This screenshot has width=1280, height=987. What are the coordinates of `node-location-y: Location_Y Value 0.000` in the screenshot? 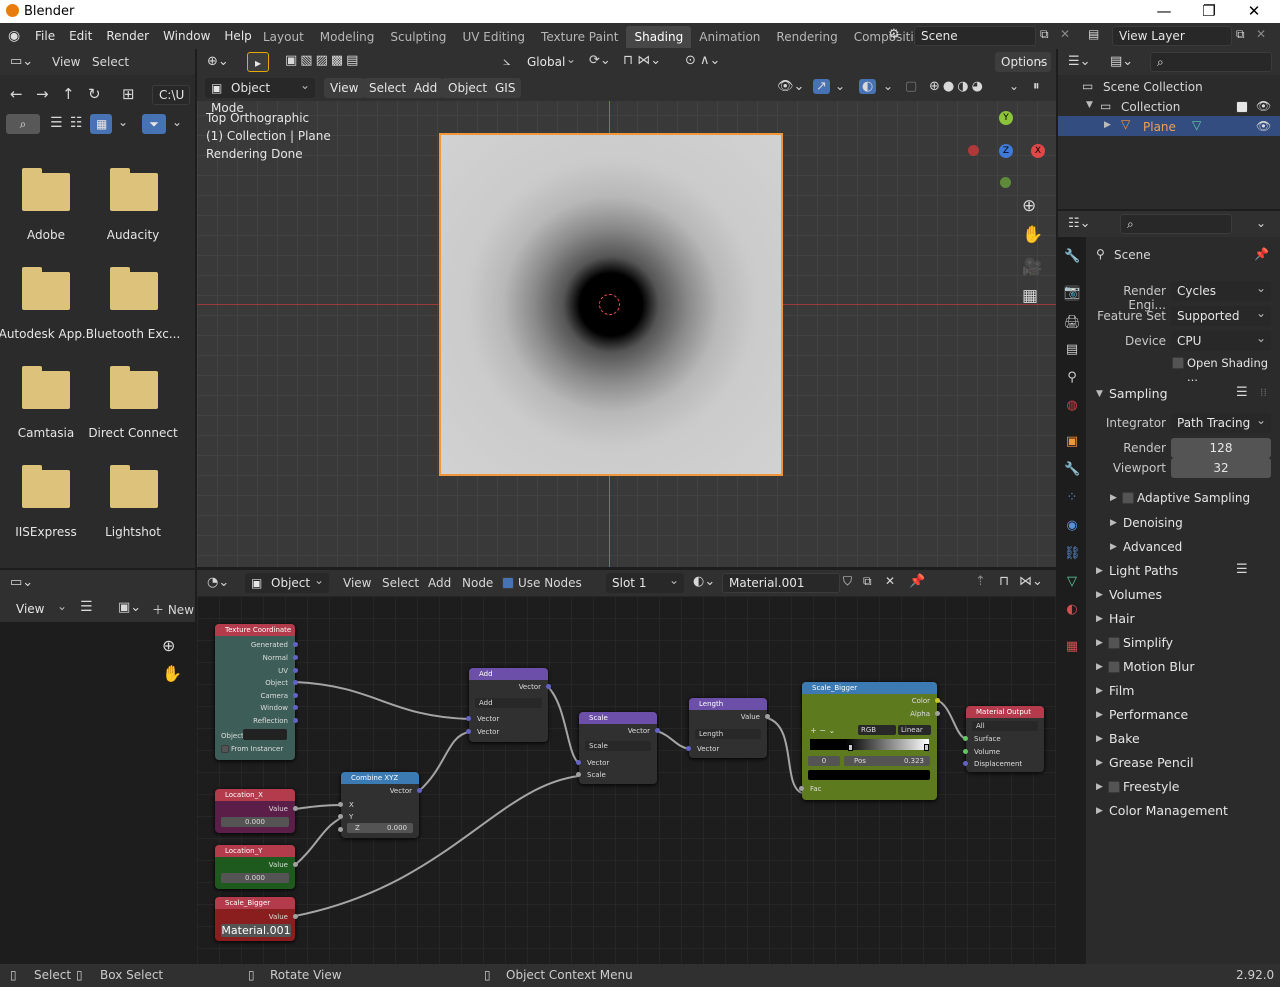 It's located at (256, 867).